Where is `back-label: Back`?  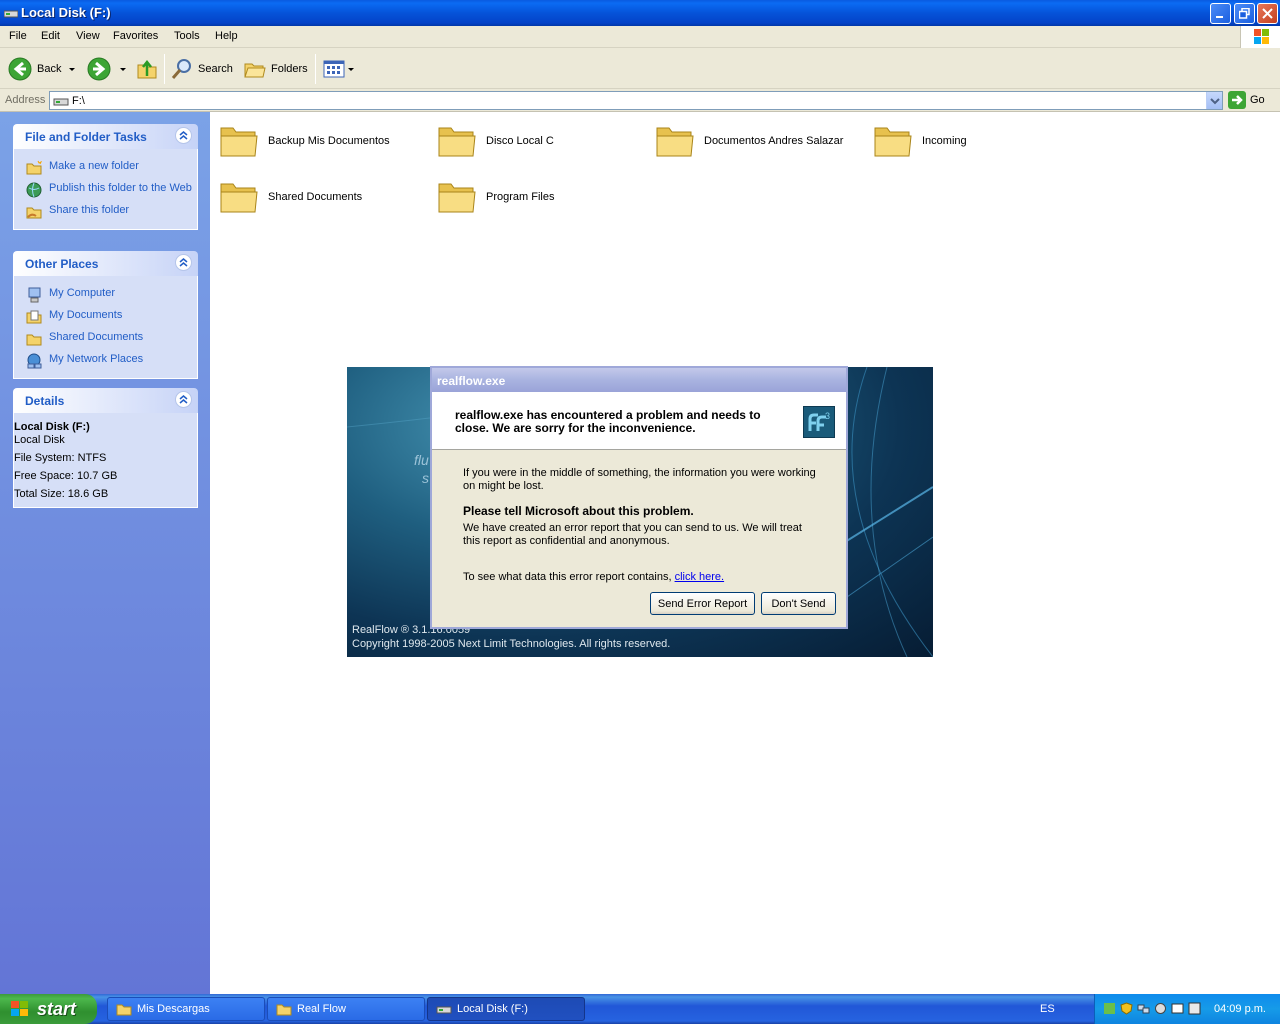
back-label: Back is located at coordinates (49, 69).